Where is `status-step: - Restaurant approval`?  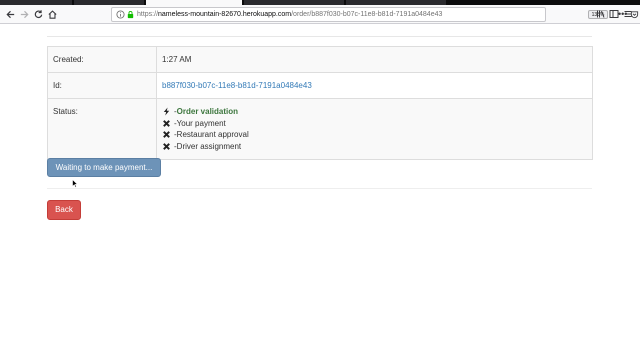 status-step: - Restaurant approval is located at coordinates (374, 135).